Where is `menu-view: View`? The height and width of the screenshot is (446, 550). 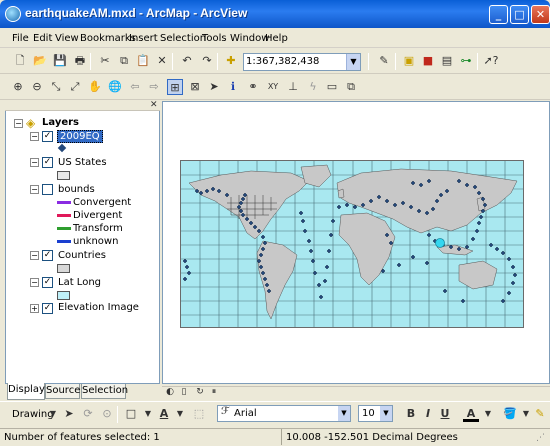 menu-view: View is located at coordinates (67, 38).